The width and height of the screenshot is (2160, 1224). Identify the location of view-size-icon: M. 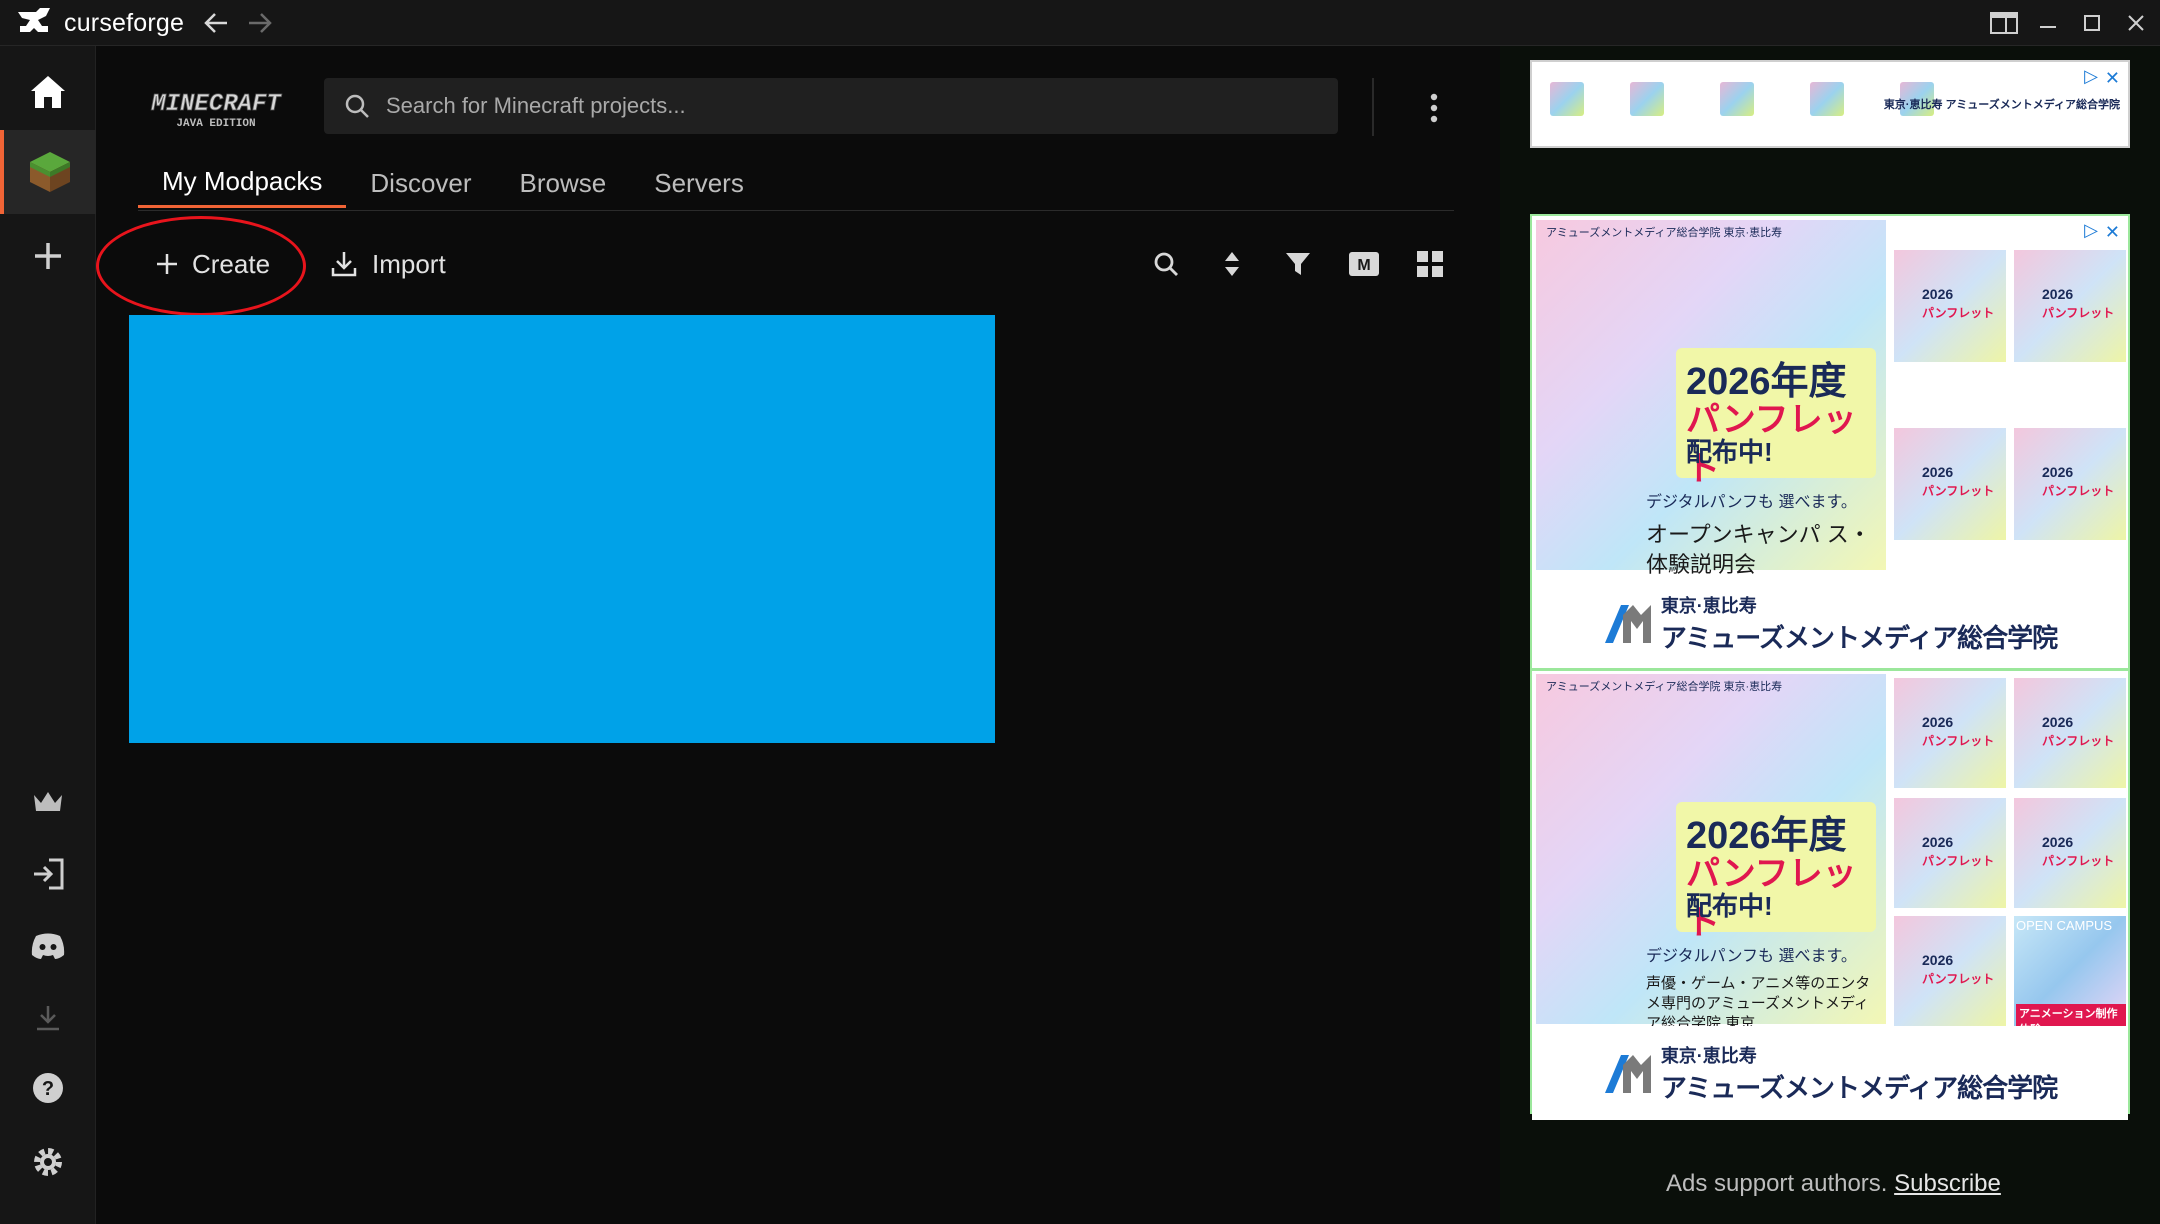
(1364, 264).